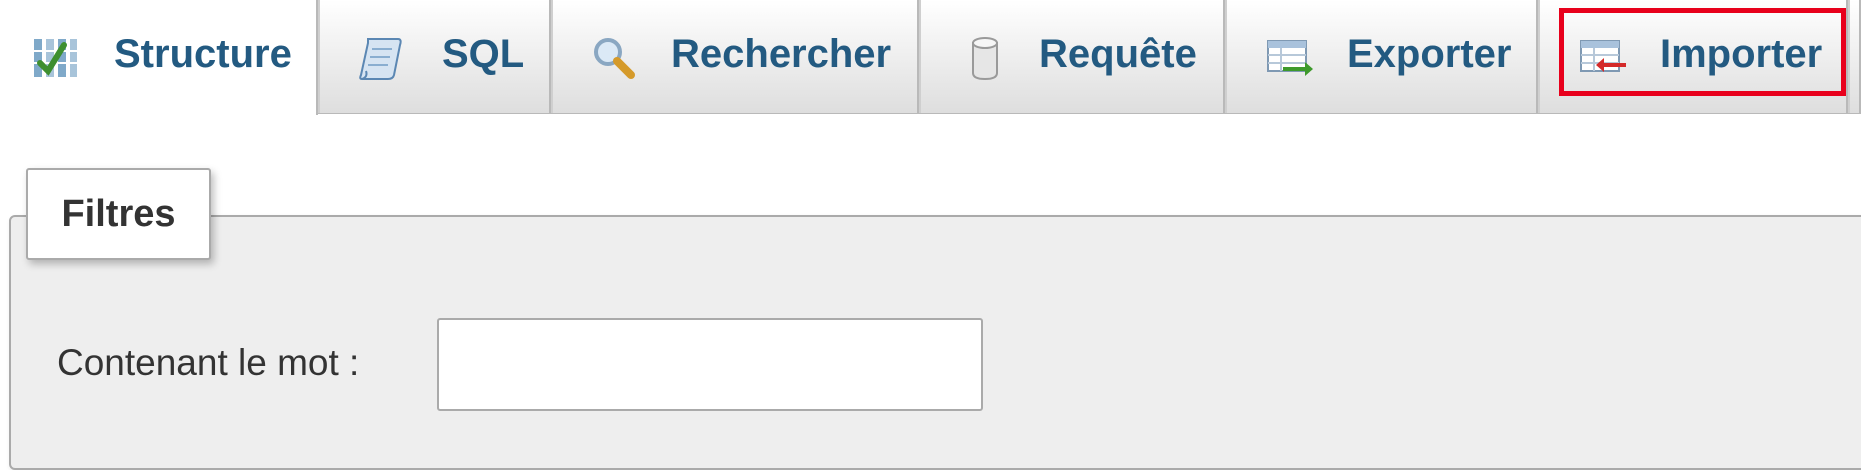 The width and height of the screenshot is (1861, 470). What do you see at coordinates (988, 58) in the screenshot?
I see `database-cylinder-icon` at bounding box center [988, 58].